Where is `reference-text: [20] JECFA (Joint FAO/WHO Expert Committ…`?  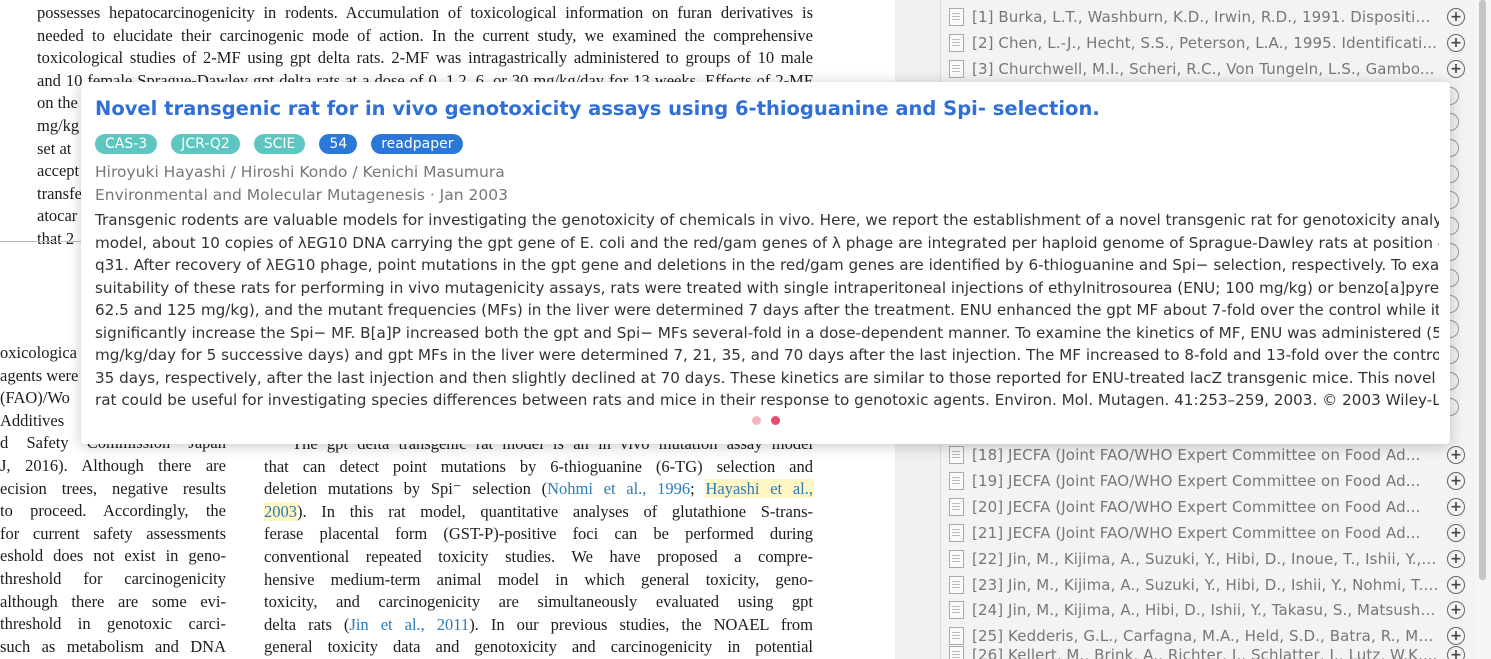 reference-text: [20] JECFA (Joint FAO/WHO Expert Committ… is located at coordinates (1196, 507).